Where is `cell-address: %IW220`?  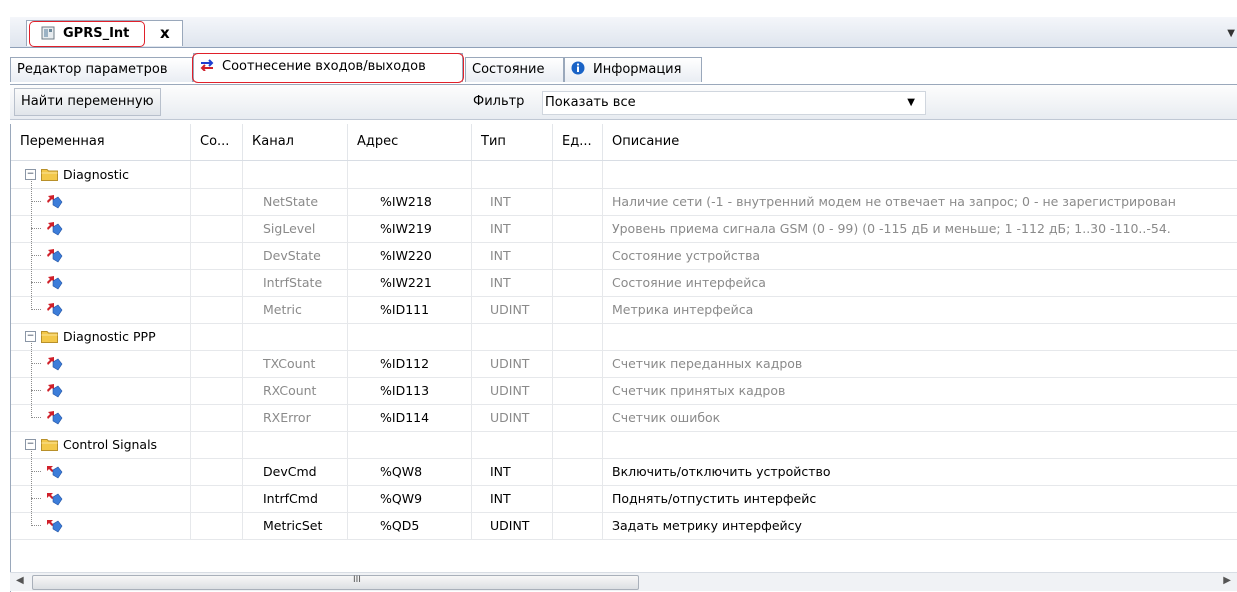 cell-address: %IW220 is located at coordinates (410, 255).